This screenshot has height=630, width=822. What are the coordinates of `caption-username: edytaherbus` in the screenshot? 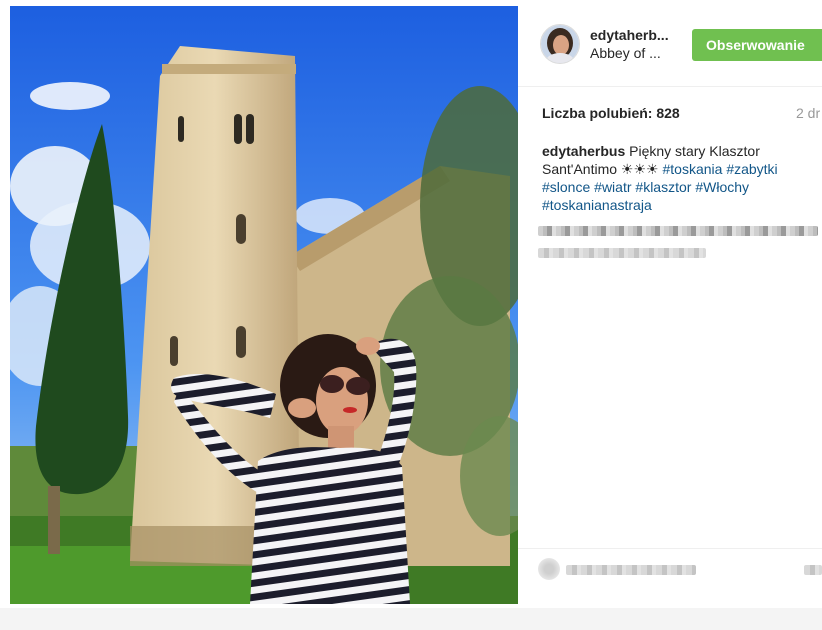 It's located at (583, 151).